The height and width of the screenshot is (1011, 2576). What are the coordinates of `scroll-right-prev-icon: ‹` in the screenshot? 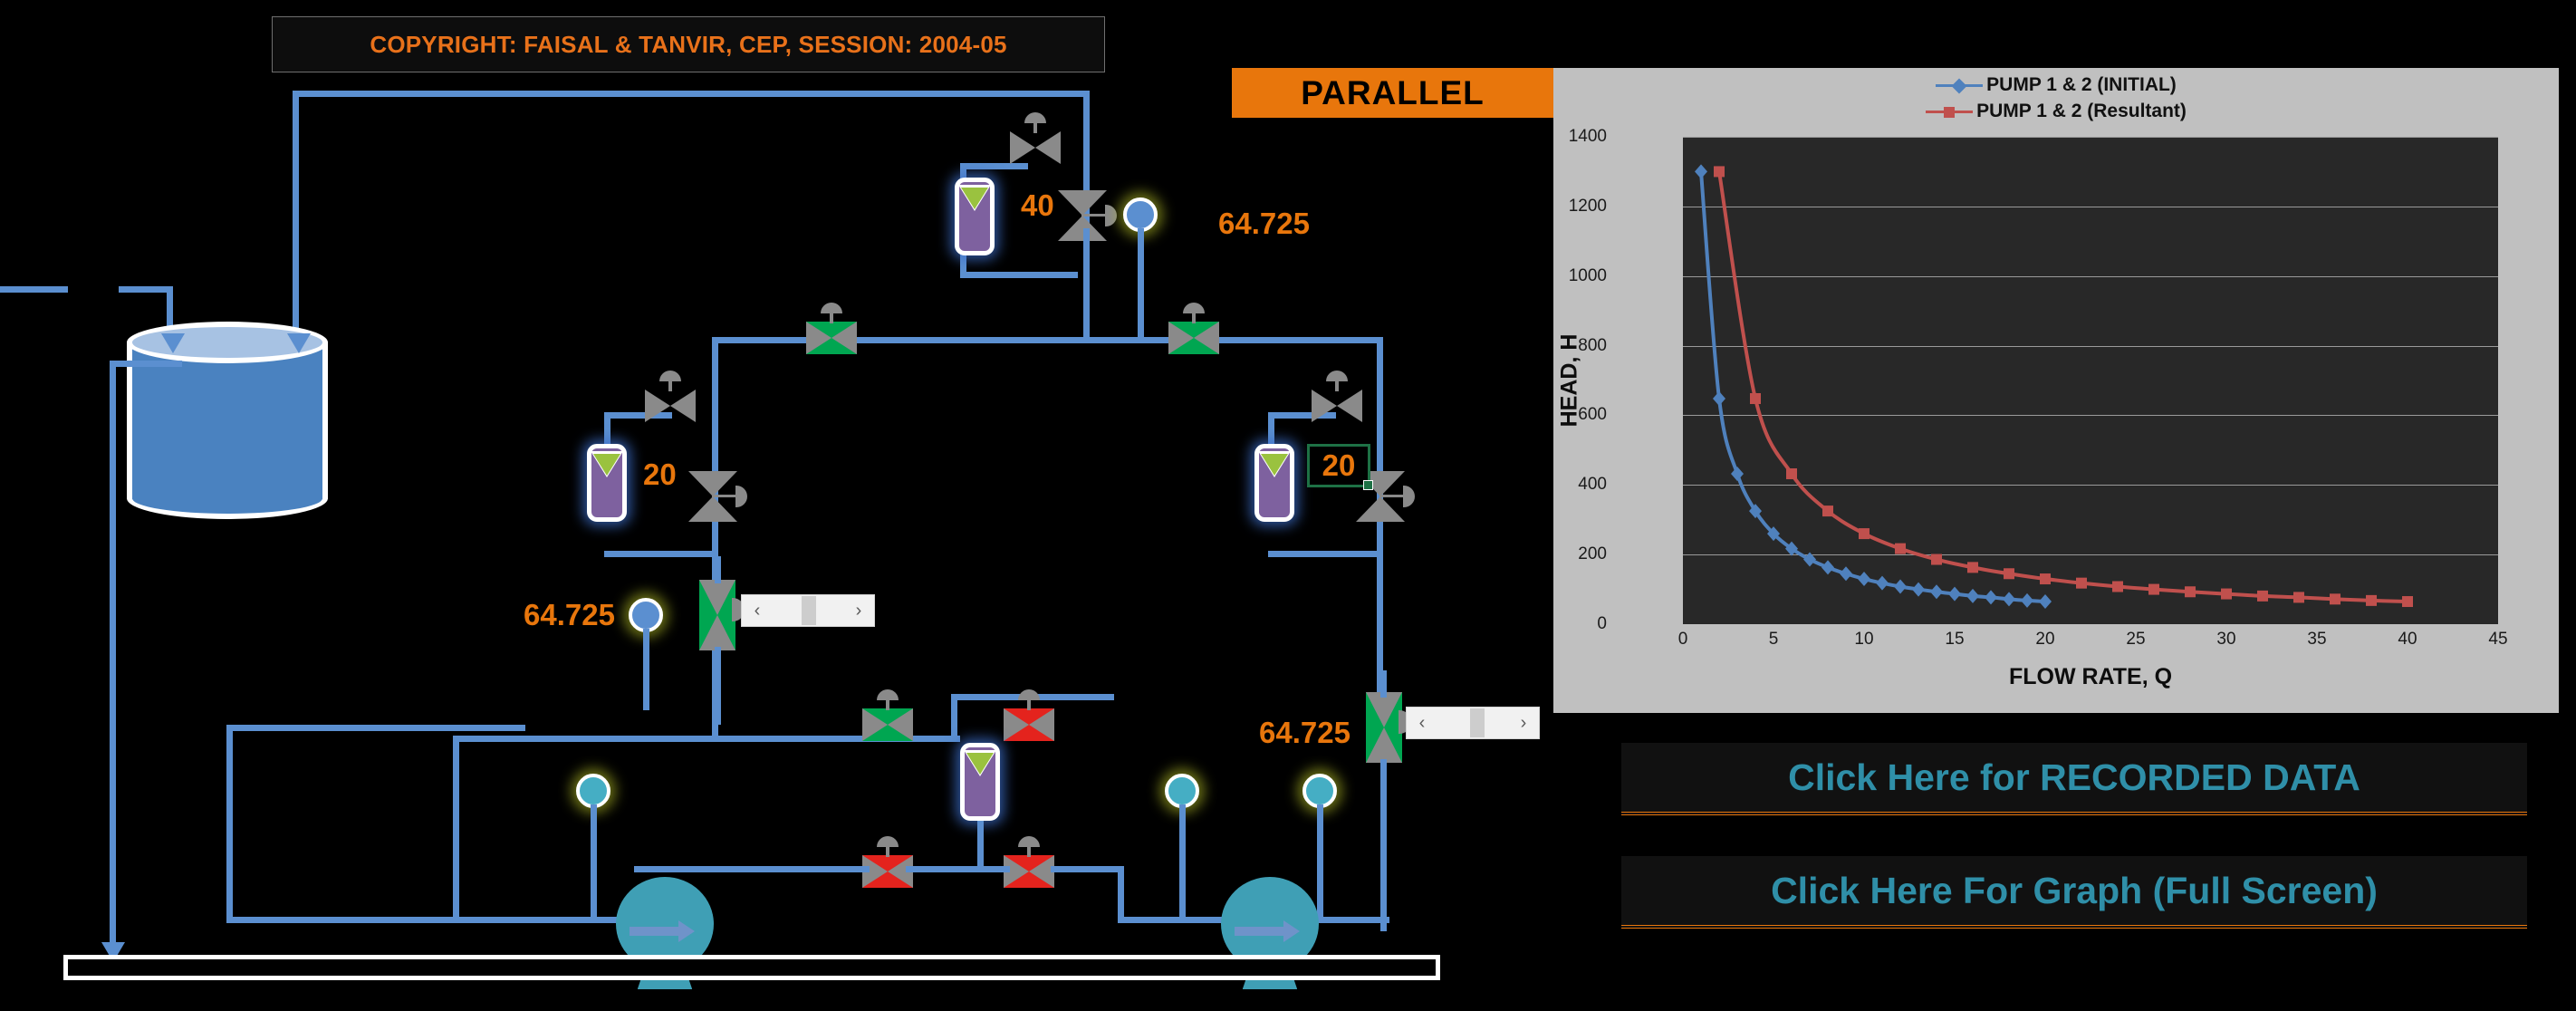 It's located at (1422, 723).